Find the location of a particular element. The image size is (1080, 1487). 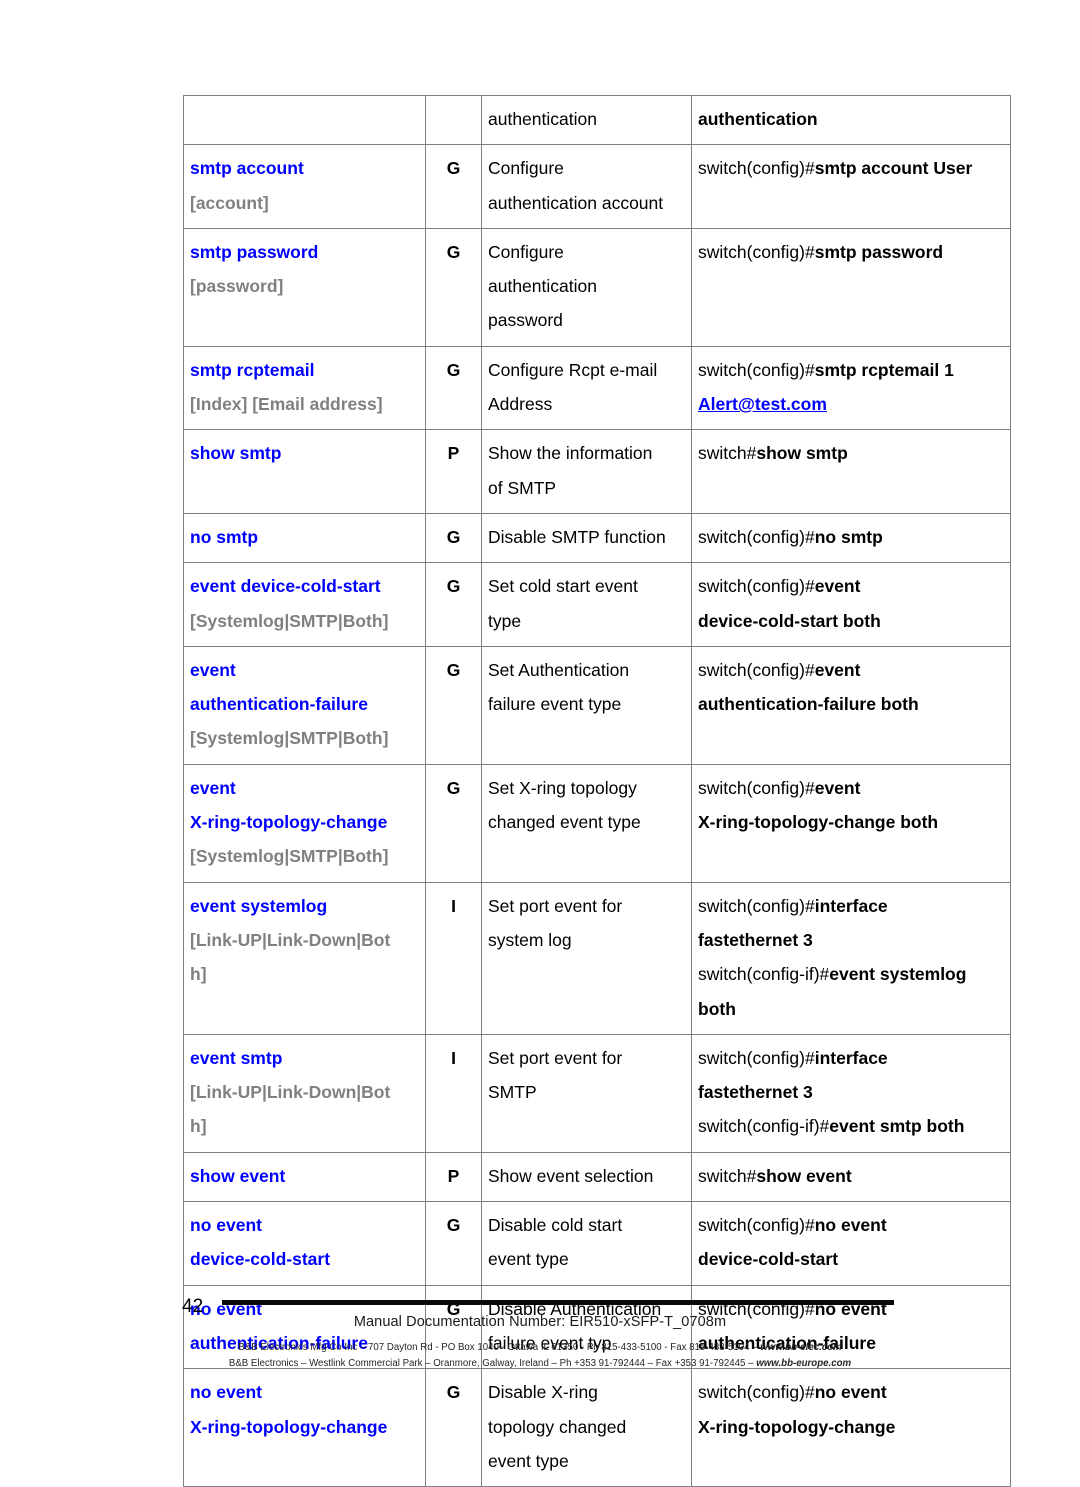

command-argument: [password] is located at coordinates (237, 286).